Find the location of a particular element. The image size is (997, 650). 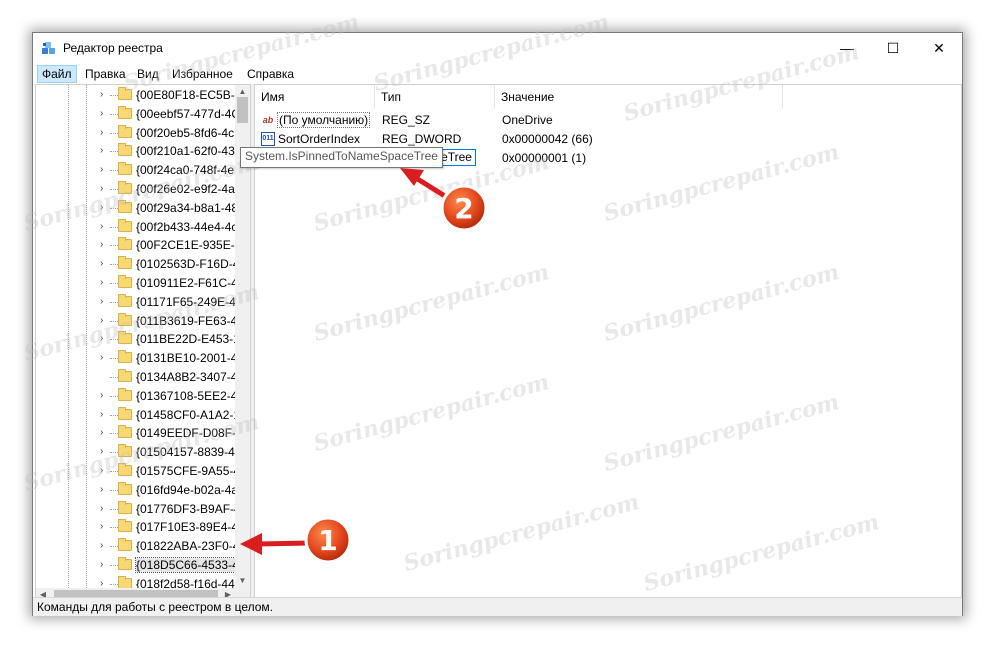

value-row-default: ab (По умолчанию) REG_SZ OneDrive is located at coordinates (605, 120).